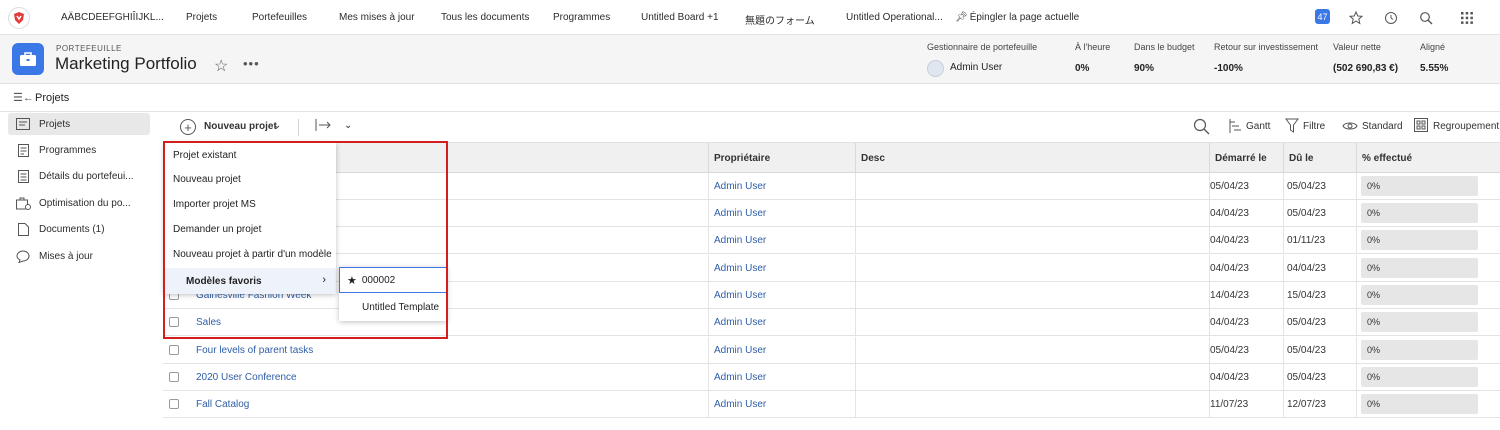 The image size is (1500, 430). What do you see at coordinates (976, 67) in the screenshot?
I see `metric-manager-value: Admin User` at bounding box center [976, 67].